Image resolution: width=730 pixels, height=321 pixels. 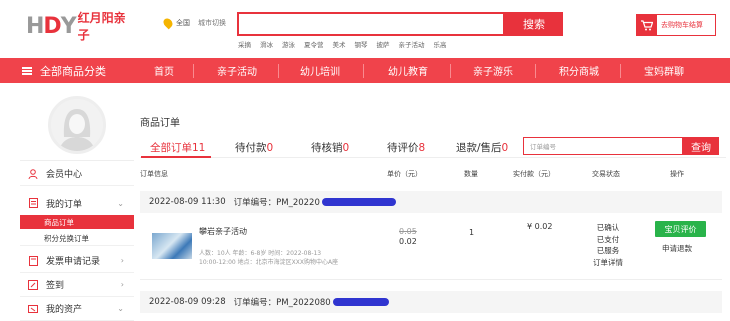 What do you see at coordinates (664, 70) in the screenshot?
I see `nav-item-mom-group-chat: 宝妈群聊` at bounding box center [664, 70].